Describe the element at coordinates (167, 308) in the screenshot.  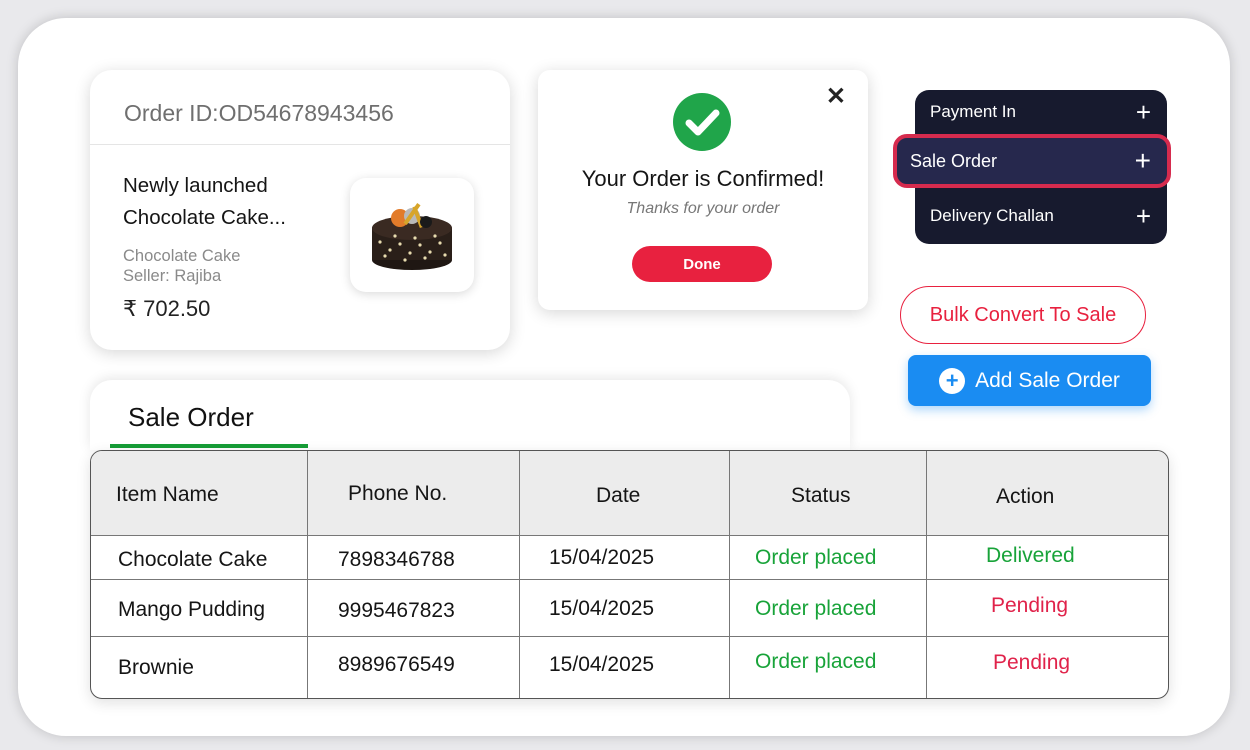
I see `product-price: ₹ 702.50` at that location.